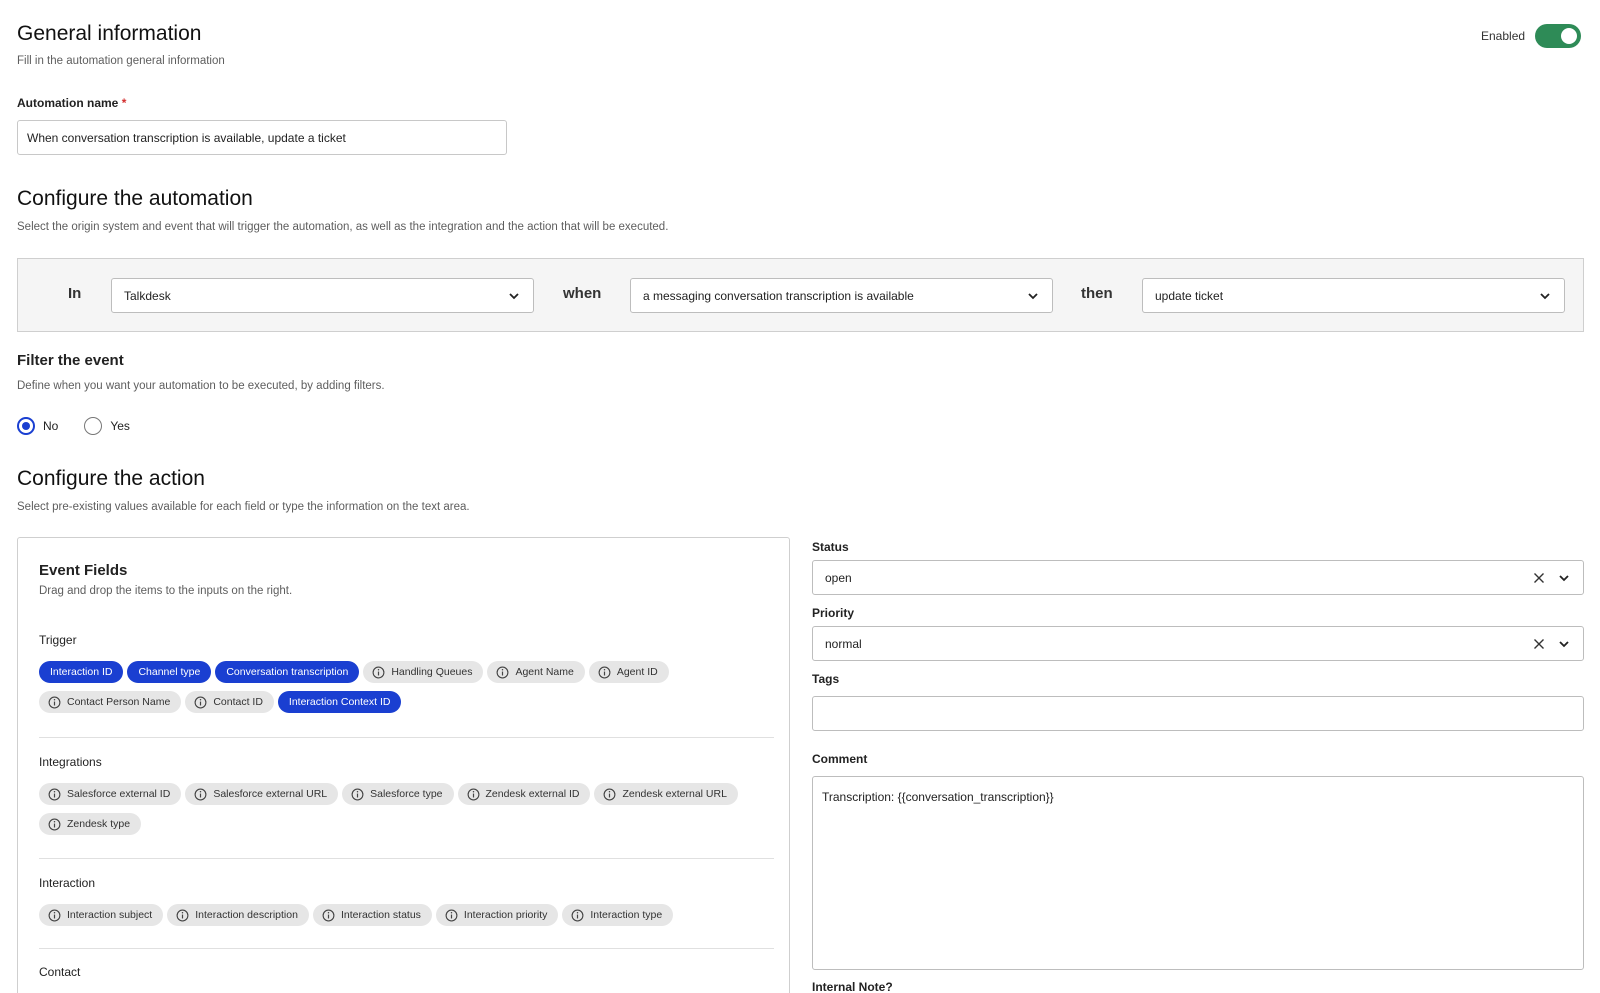 The image size is (1600, 993). Describe the element at coordinates (1353, 295) in the screenshot. I see `action-select: update ticket` at that location.